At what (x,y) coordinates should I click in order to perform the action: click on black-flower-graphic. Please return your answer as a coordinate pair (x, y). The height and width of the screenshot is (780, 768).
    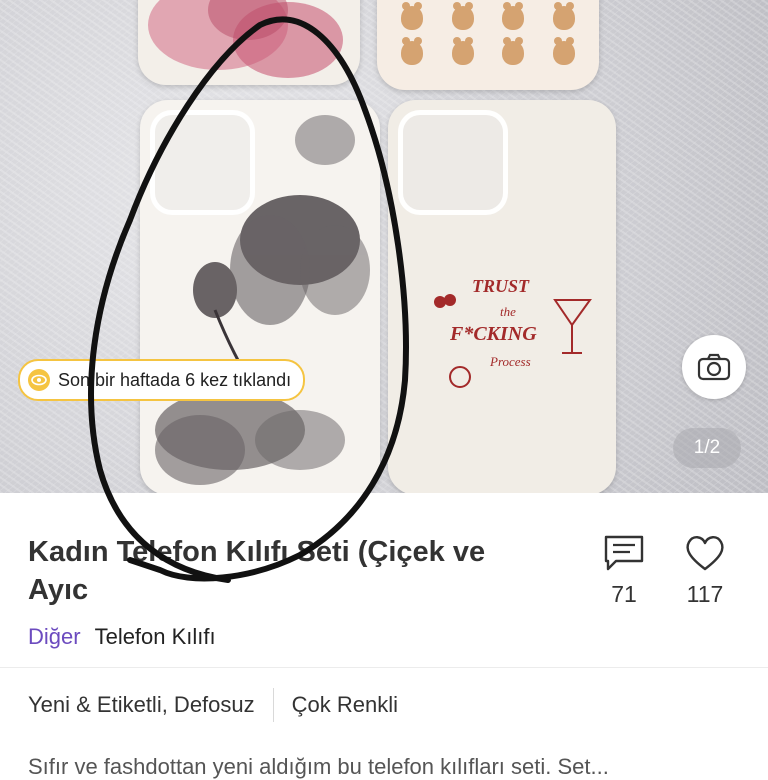
    Looking at the image, I should click on (262, 300).